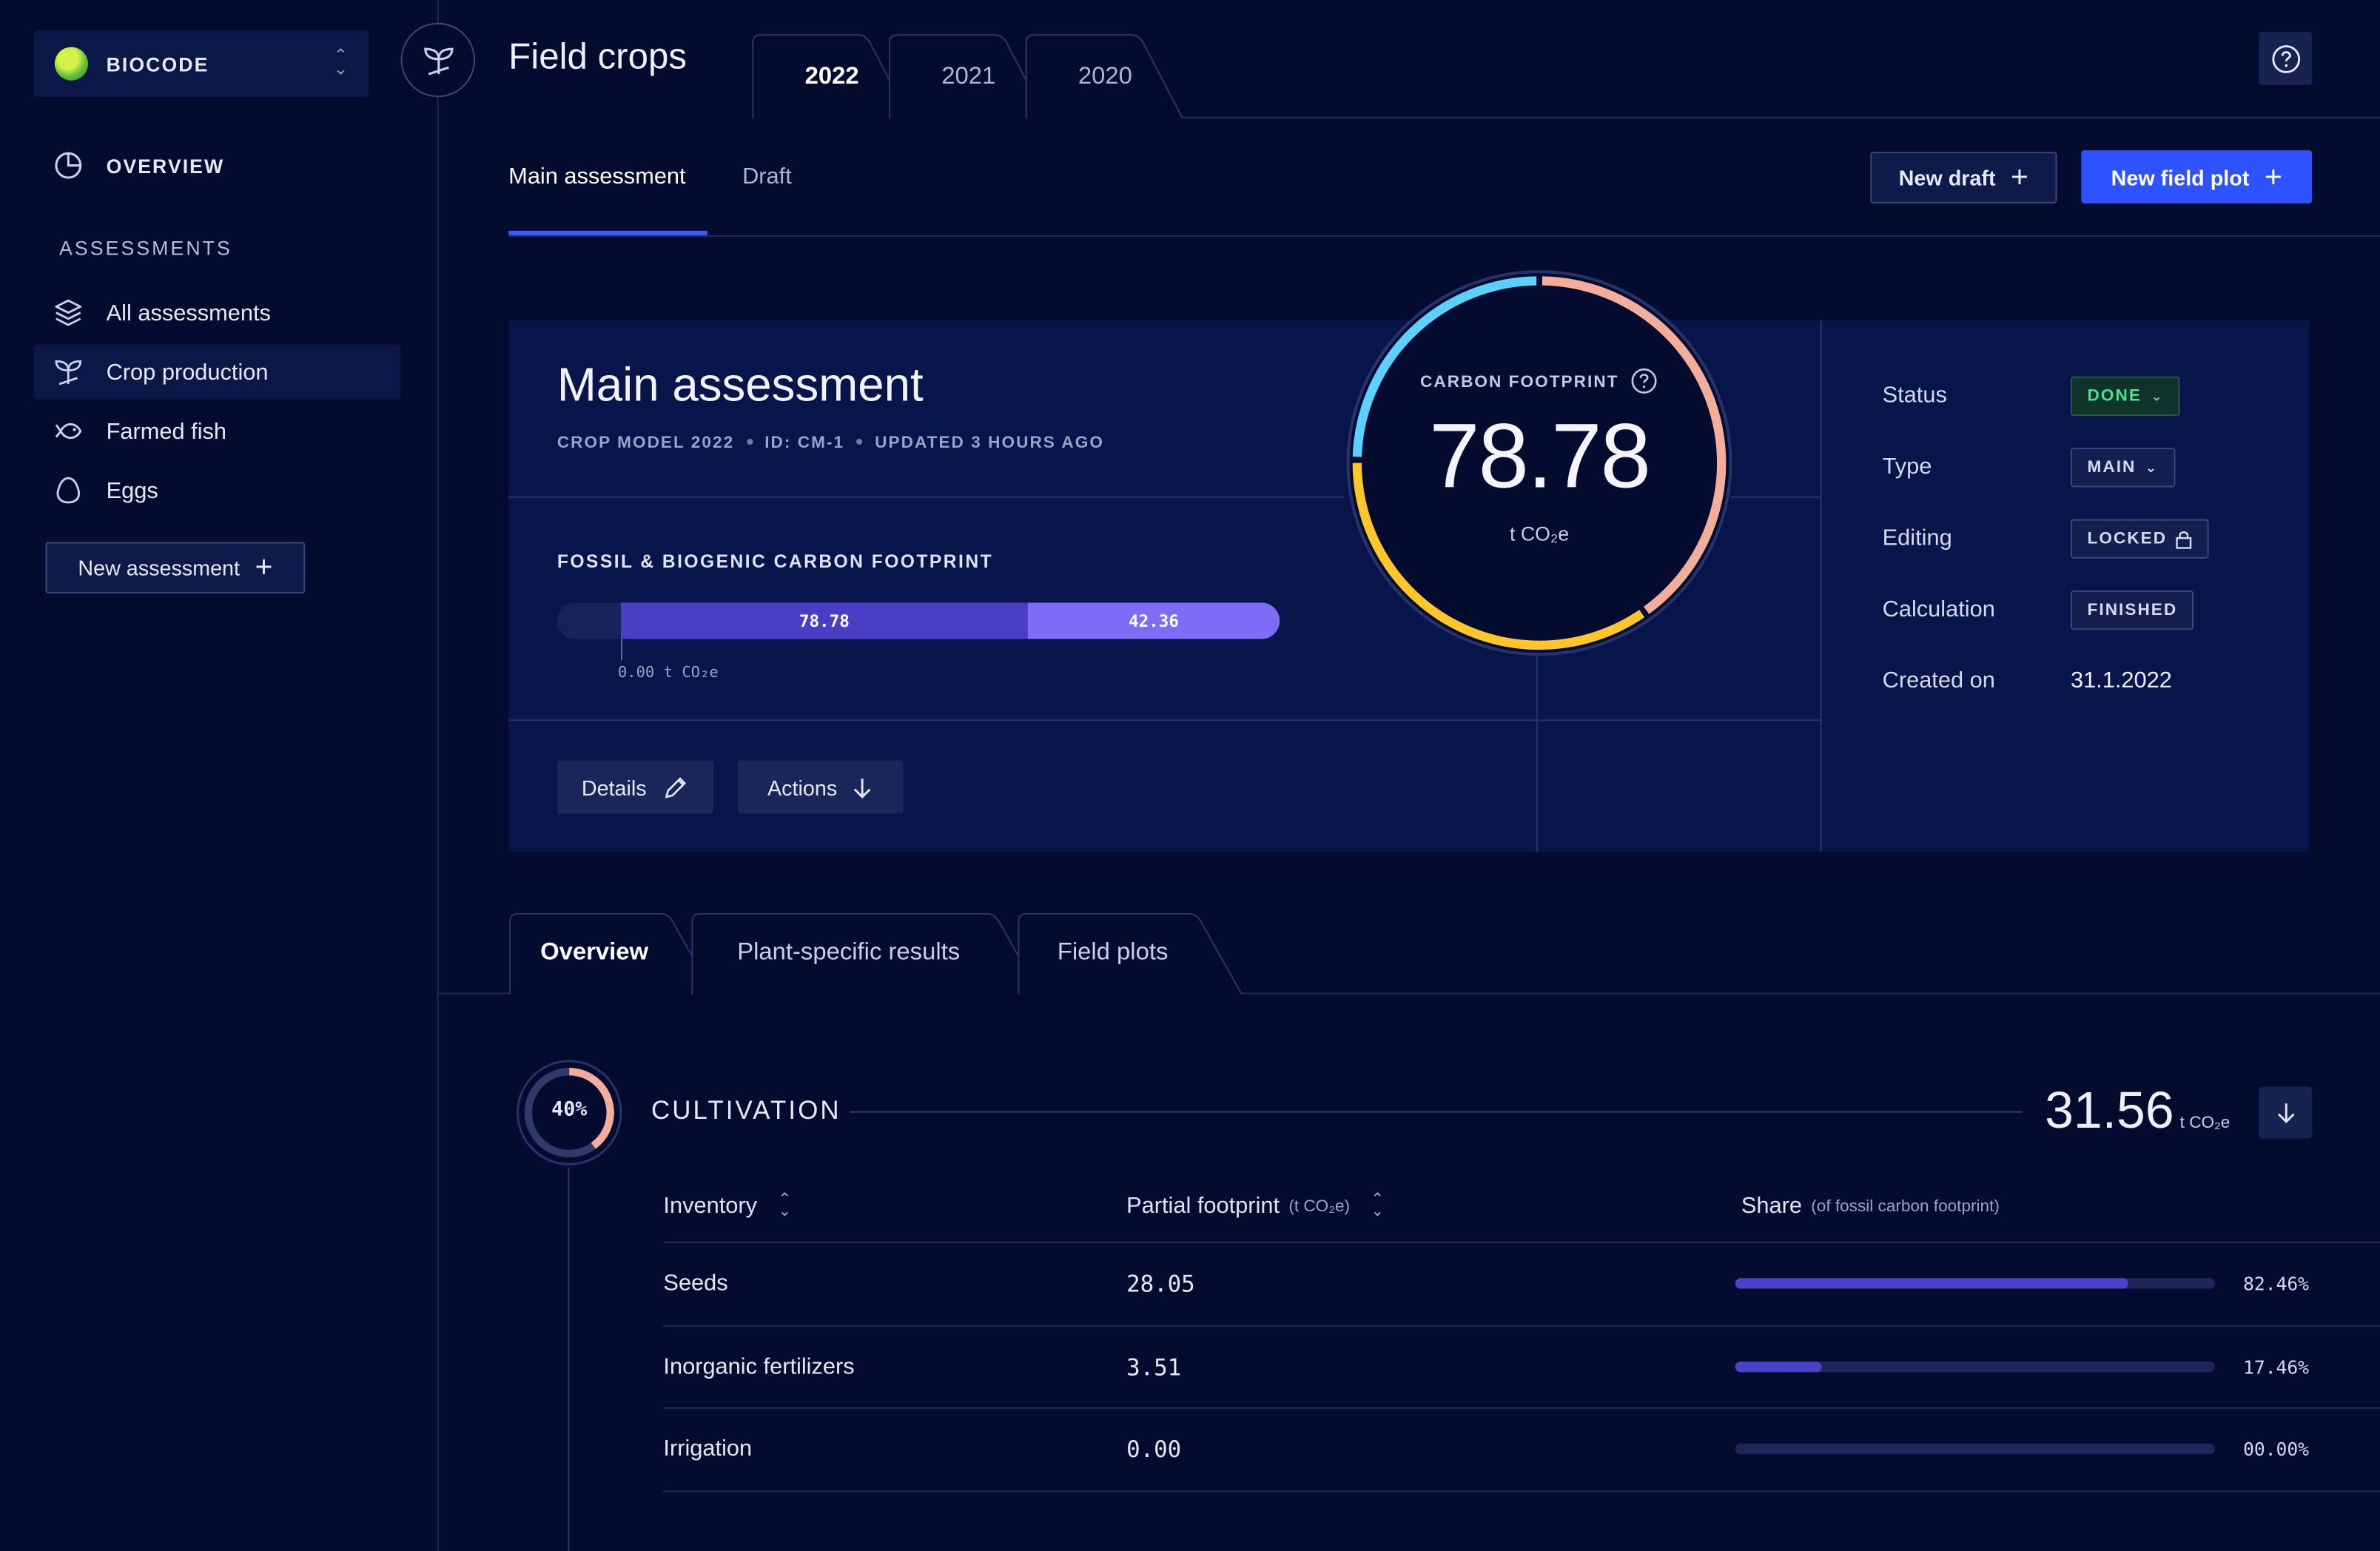 The height and width of the screenshot is (1551, 2380). What do you see at coordinates (2112, 468) in the screenshot?
I see `type-value: MAIN` at bounding box center [2112, 468].